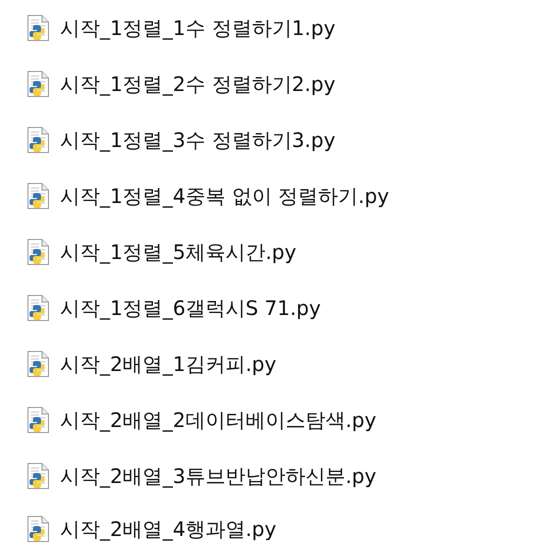 The width and height of the screenshot is (542, 559). I want to click on file-name: 시작_1정렬_3수 정렬하기3.py, so click(198, 140).